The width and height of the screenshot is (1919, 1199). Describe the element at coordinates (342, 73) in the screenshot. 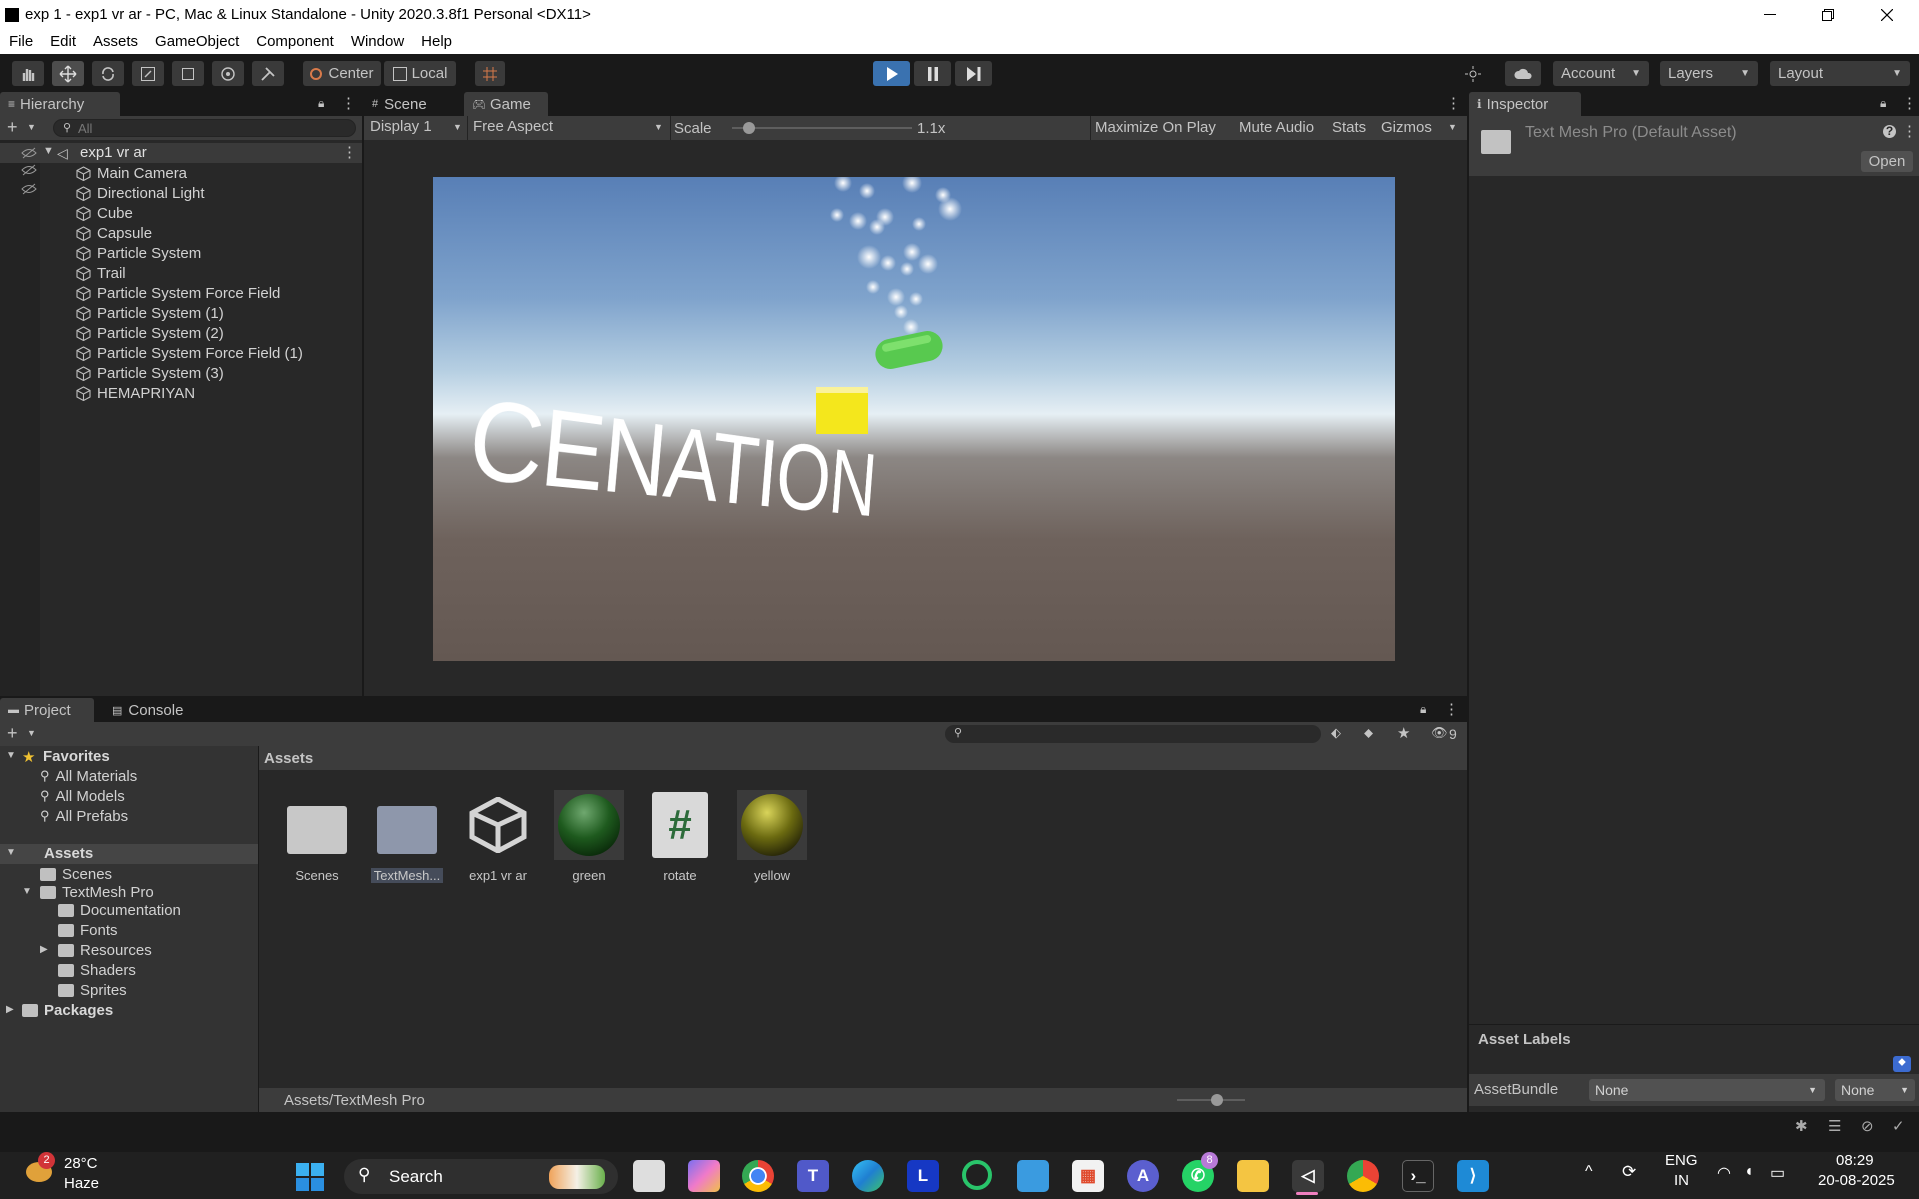

I see `pivot-center-toggle: Center` at that location.